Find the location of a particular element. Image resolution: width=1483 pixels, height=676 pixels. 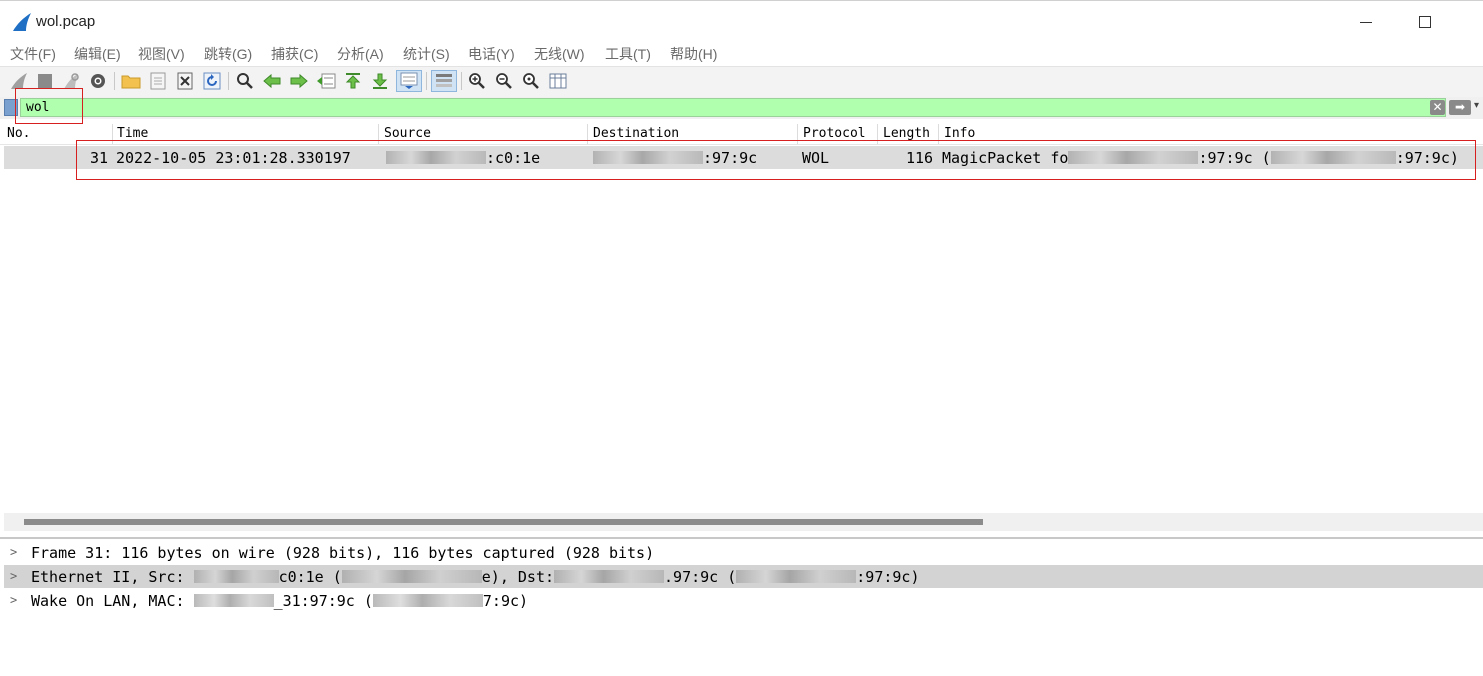

search-icon is located at coordinates (245, 81).